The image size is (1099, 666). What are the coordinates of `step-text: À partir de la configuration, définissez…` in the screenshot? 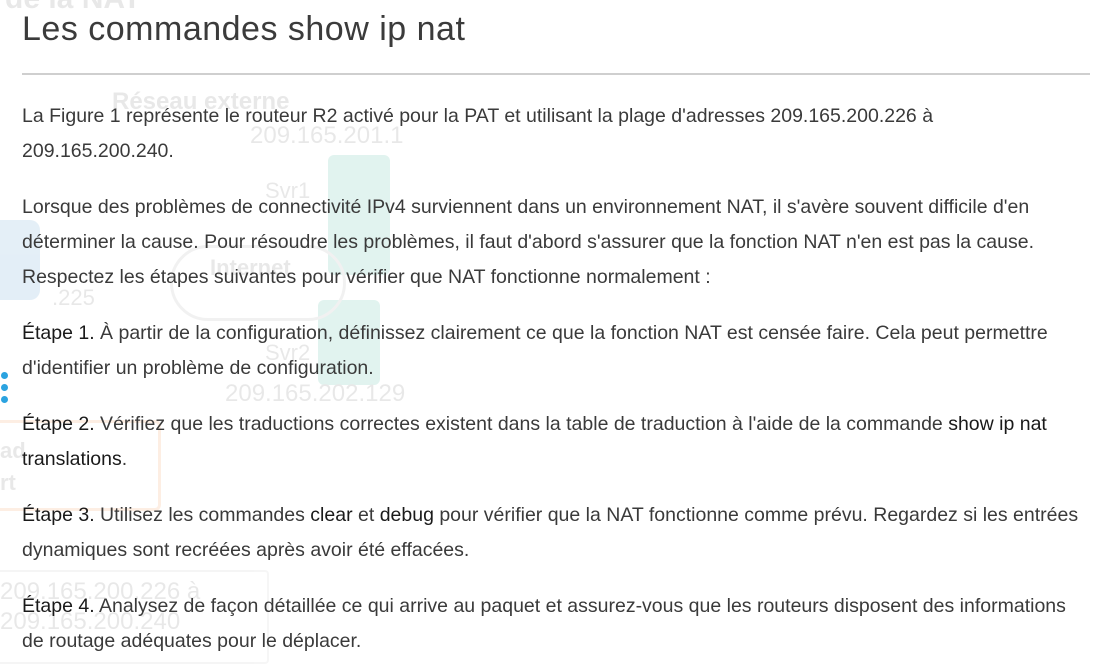 It's located at (535, 350).